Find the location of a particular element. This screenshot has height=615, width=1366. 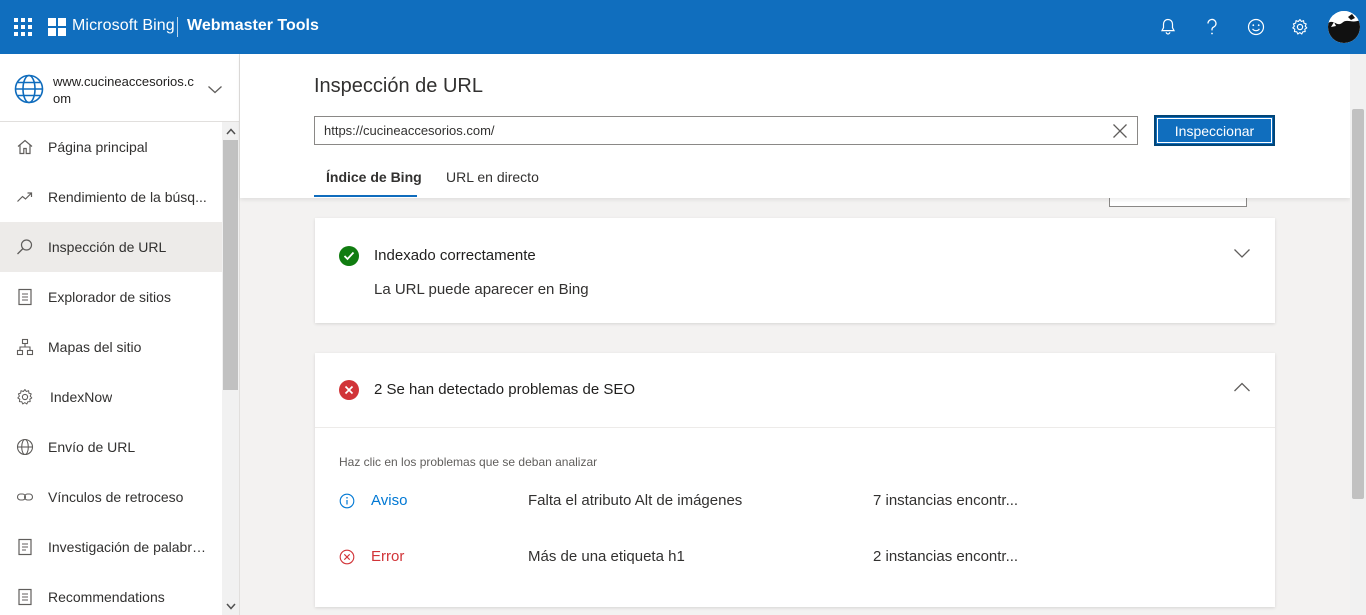

sidebar-item-home: Página principal is located at coordinates (111, 147).